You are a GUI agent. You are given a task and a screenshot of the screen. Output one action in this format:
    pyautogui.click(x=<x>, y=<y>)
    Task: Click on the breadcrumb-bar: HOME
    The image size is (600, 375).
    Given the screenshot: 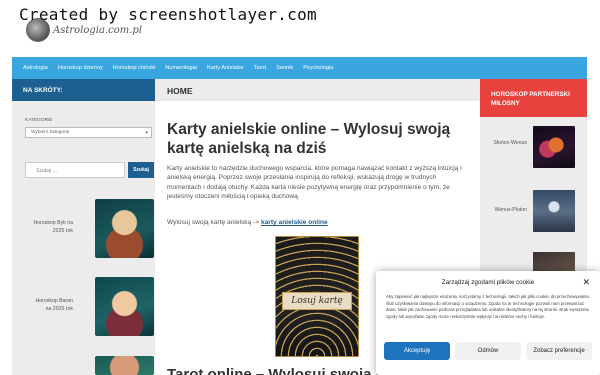 What is the action you would take?
    pyautogui.click(x=317, y=90)
    